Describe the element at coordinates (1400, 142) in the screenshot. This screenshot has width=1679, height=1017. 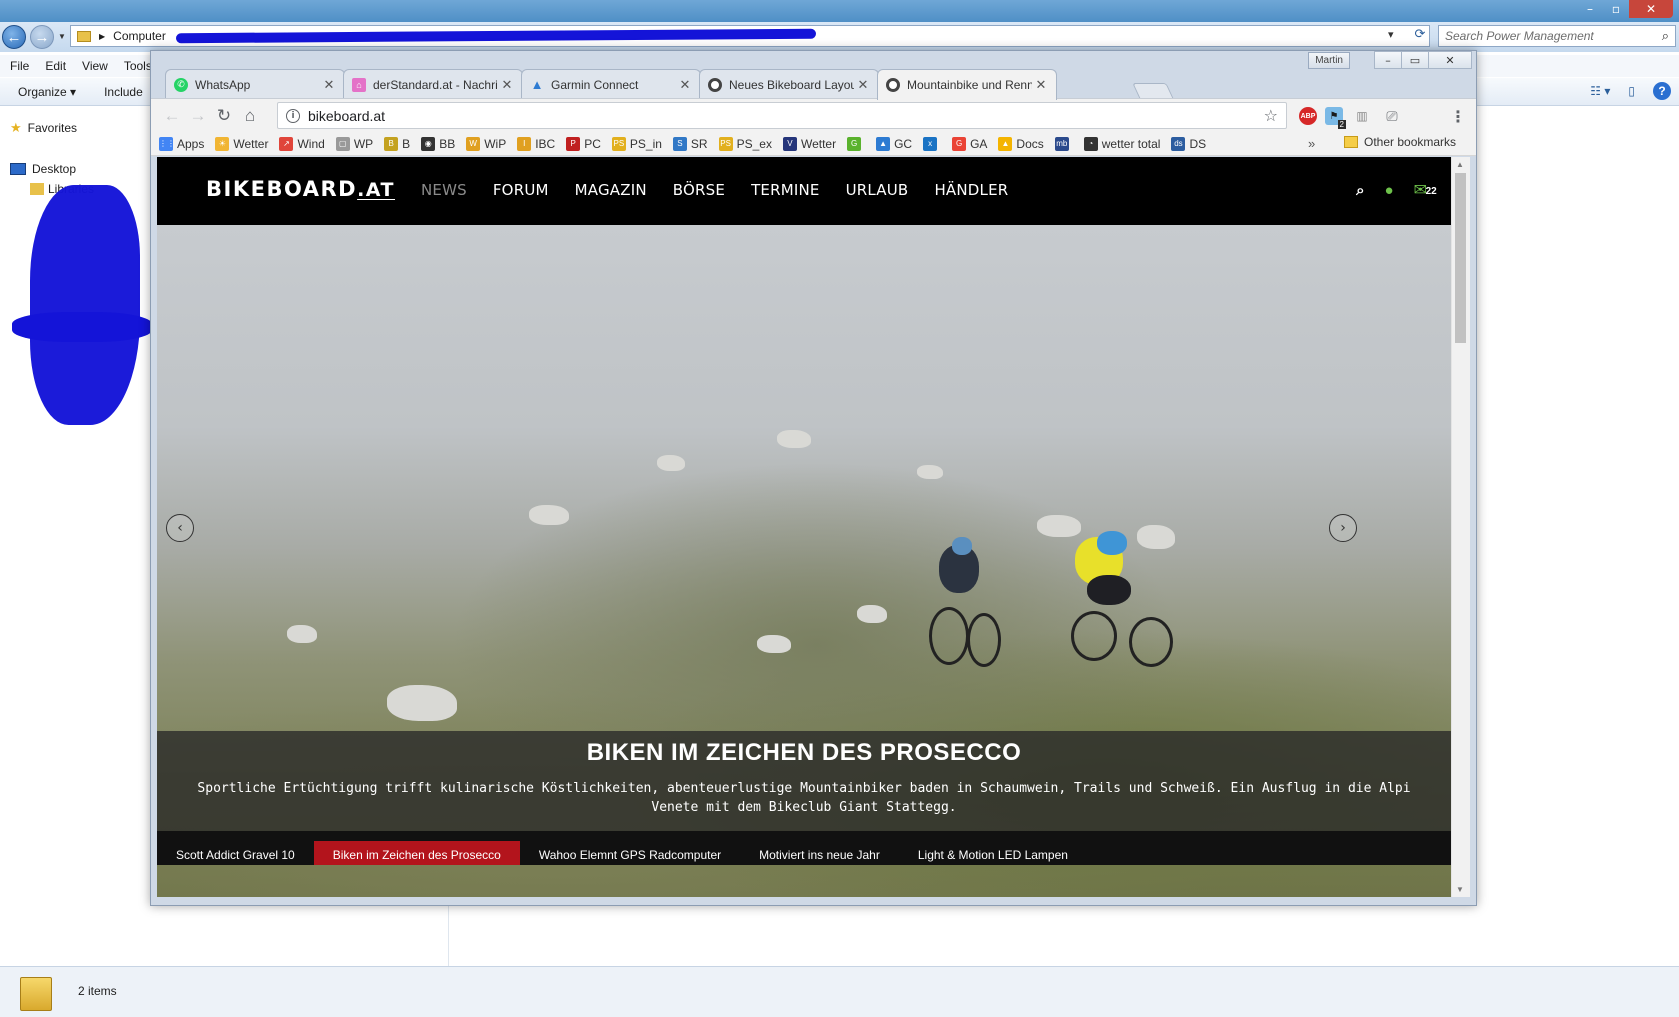
I see `other-bookmarks: Other bookmarks` at that location.